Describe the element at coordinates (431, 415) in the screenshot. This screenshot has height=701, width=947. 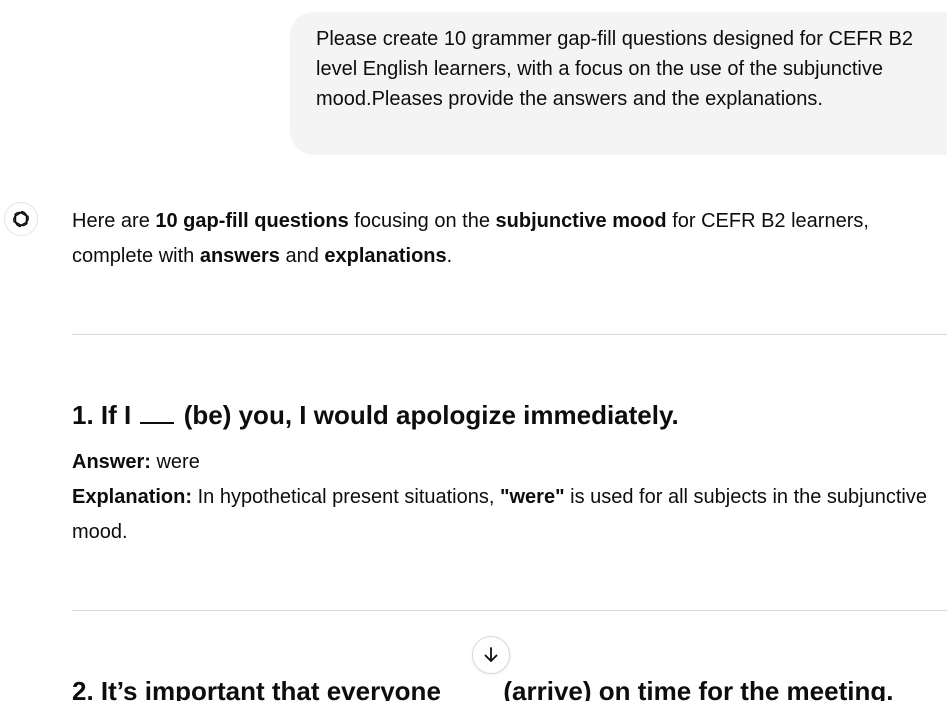
I see `question-1-verb: (be) you, I would apologize immediately.` at that location.